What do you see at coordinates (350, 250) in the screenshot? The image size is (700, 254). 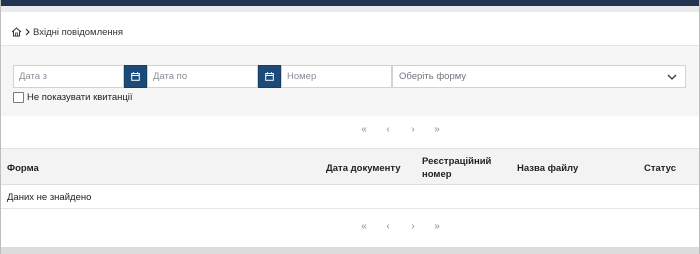 I see `footer-band` at bounding box center [350, 250].